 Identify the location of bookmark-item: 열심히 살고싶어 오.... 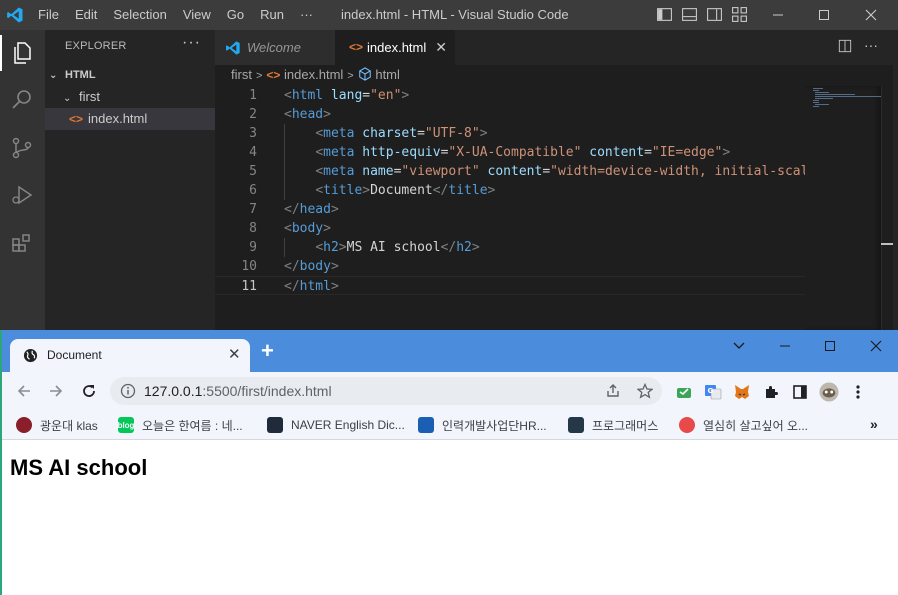
(743, 425).